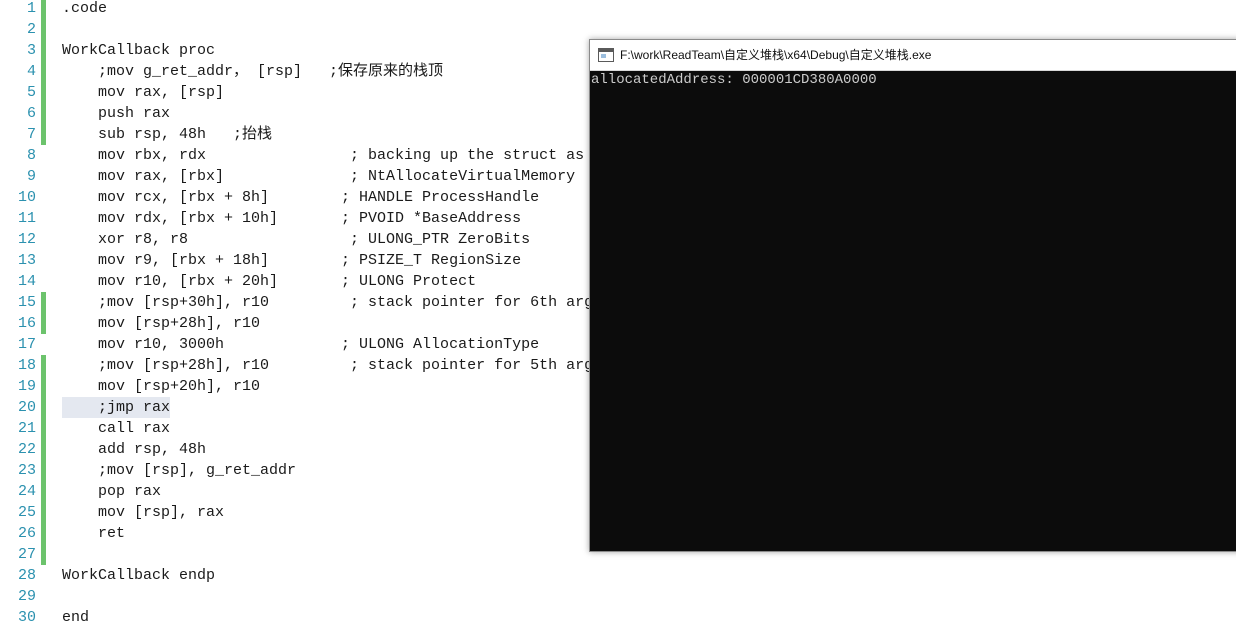 The image size is (1236, 635). I want to click on line-number: 23, so click(26, 470).